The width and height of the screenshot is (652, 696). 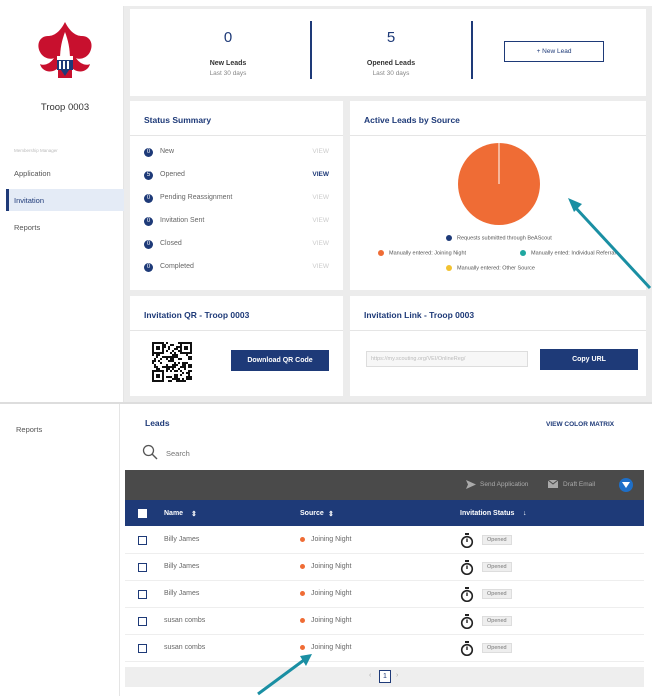 I want to click on search-icon, so click(x=150, y=452).